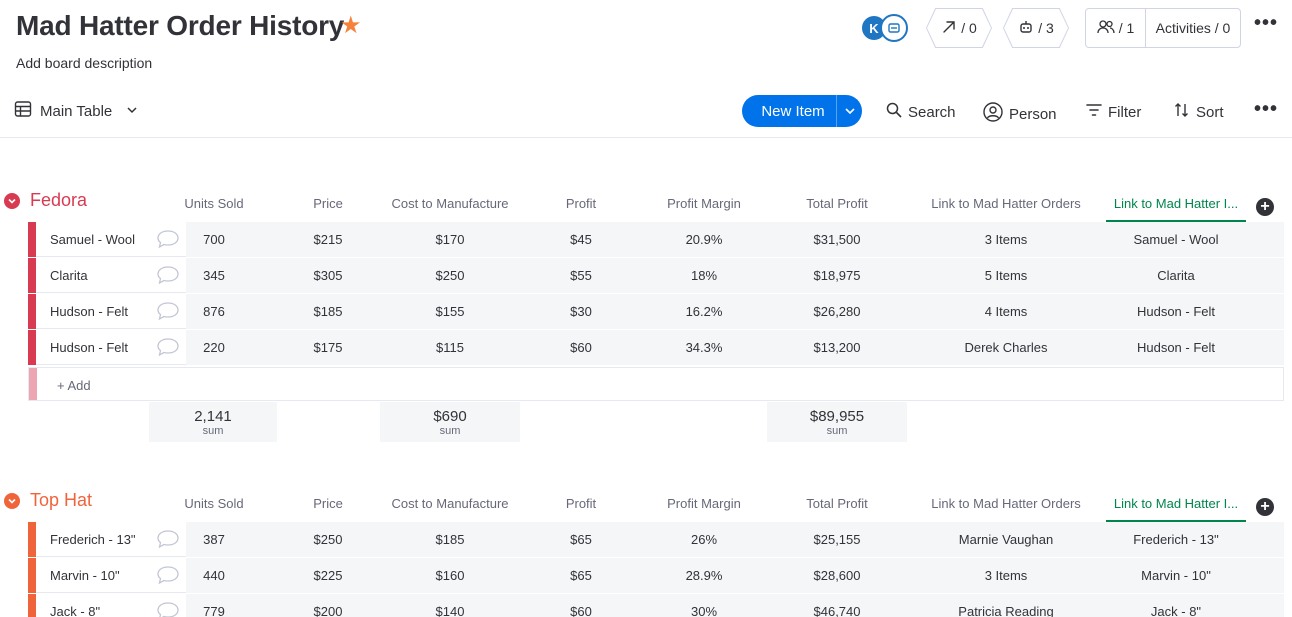 This screenshot has width=1292, height=617. Describe the element at coordinates (921, 112) in the screenshot. I see `search-button: Search` at that location.